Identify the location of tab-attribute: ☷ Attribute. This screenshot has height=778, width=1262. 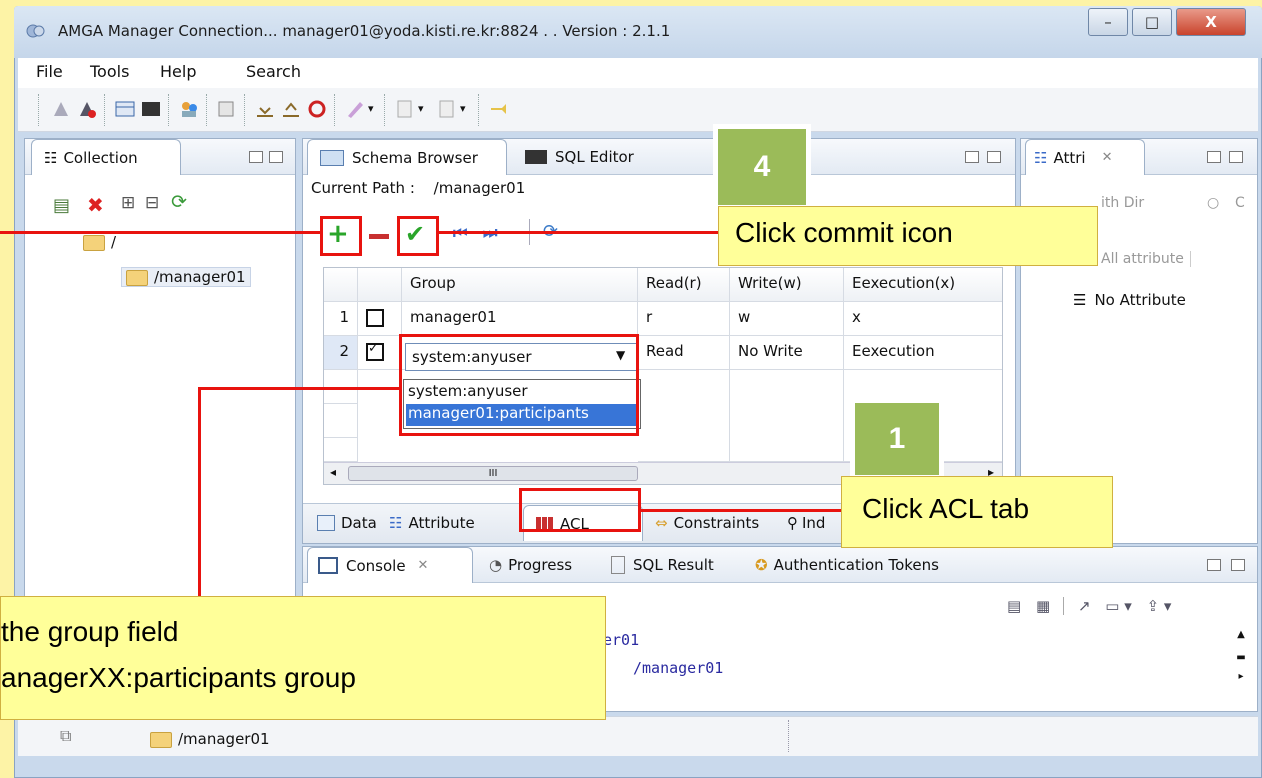
(454, 523).